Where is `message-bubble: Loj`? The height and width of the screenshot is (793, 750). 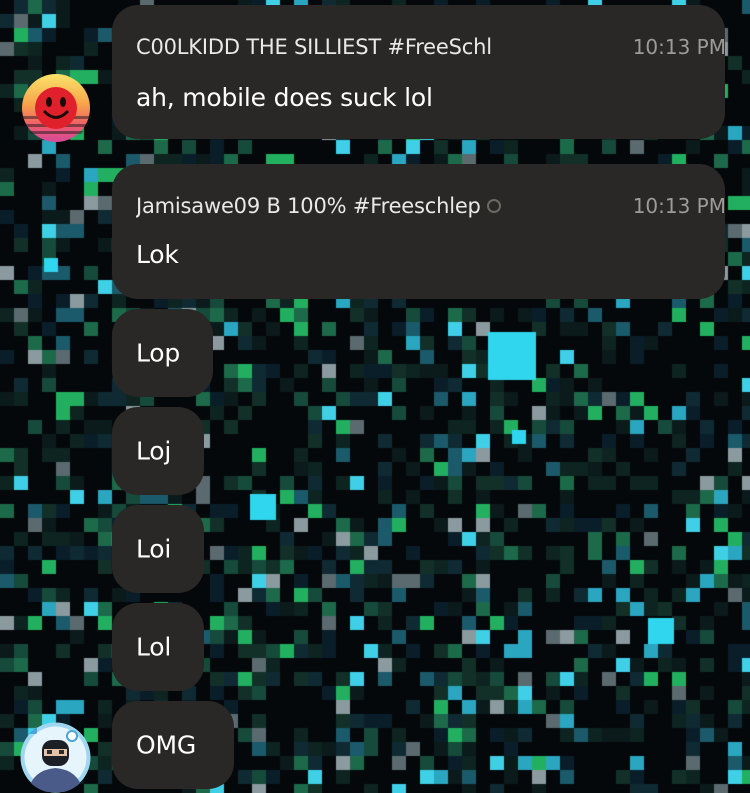 message-bubble: Loj is located at coordinates (158, 451).